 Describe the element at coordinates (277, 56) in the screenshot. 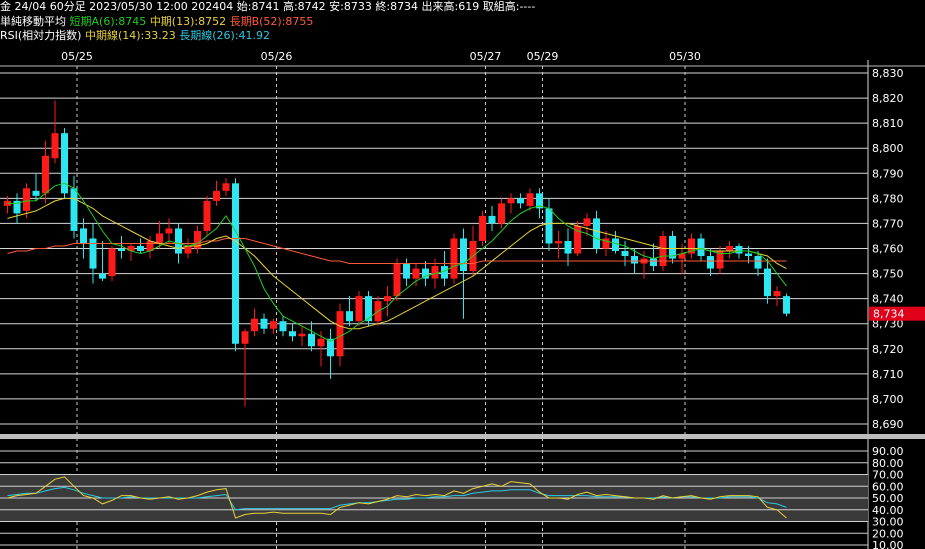

I see `date-label: 05/26` at that location.